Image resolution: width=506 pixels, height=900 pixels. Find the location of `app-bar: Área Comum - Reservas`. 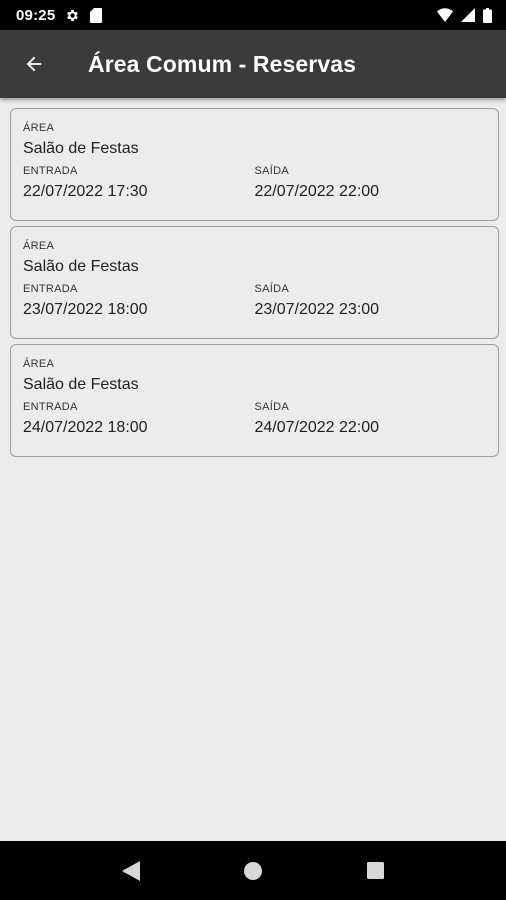

app-bar: Área Comum - Reservas is located at coordinates (253, 64).